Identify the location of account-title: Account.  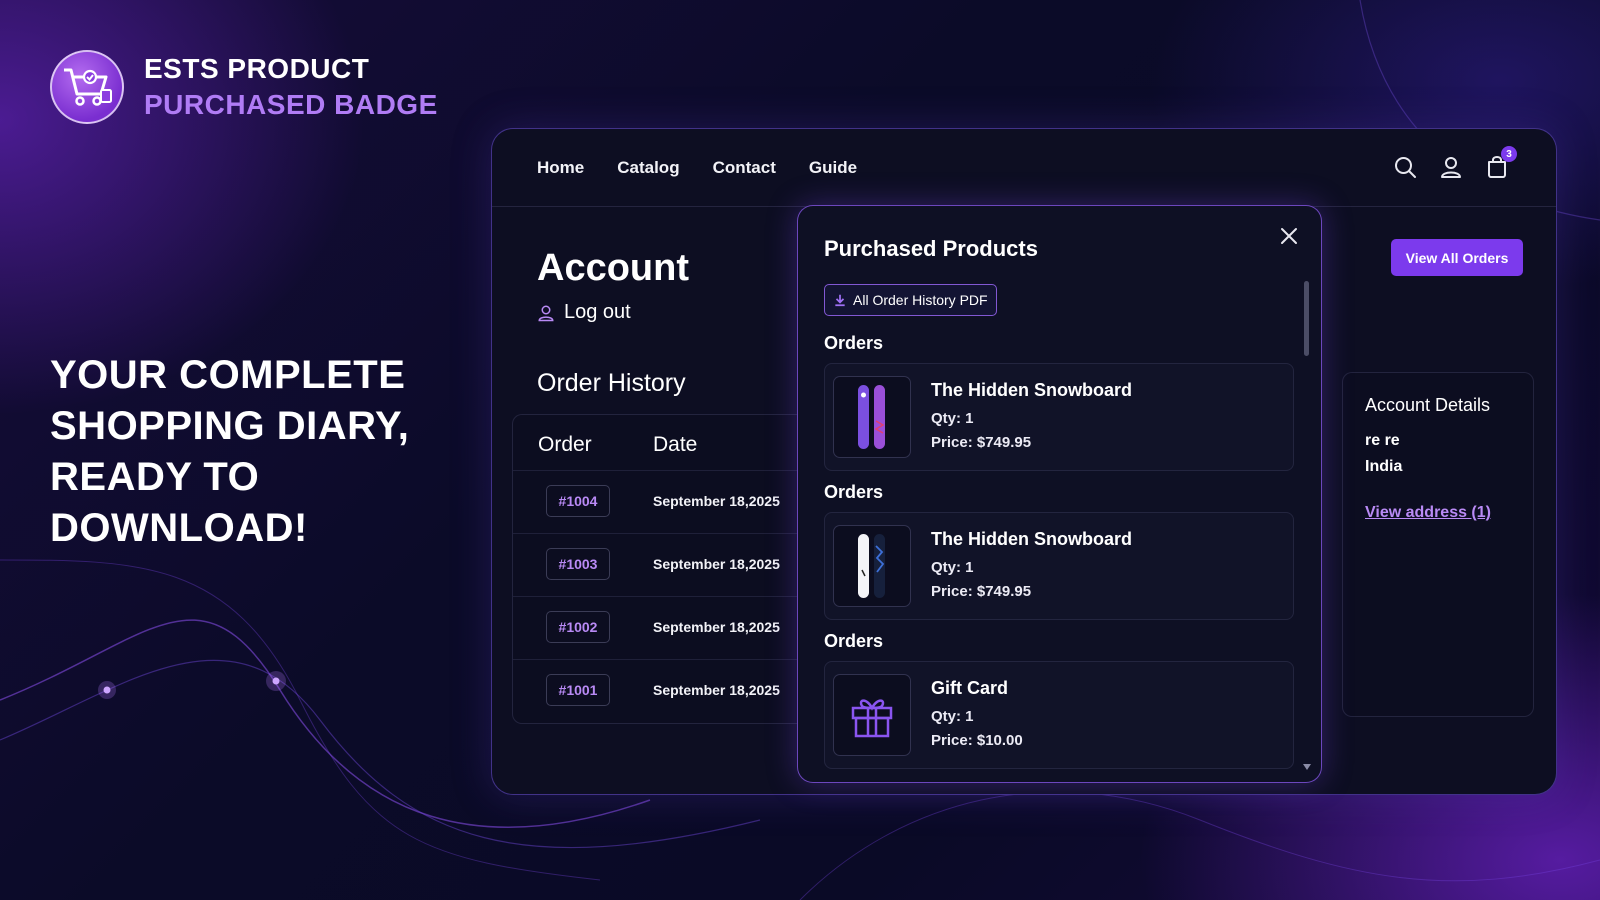
(613, 268).